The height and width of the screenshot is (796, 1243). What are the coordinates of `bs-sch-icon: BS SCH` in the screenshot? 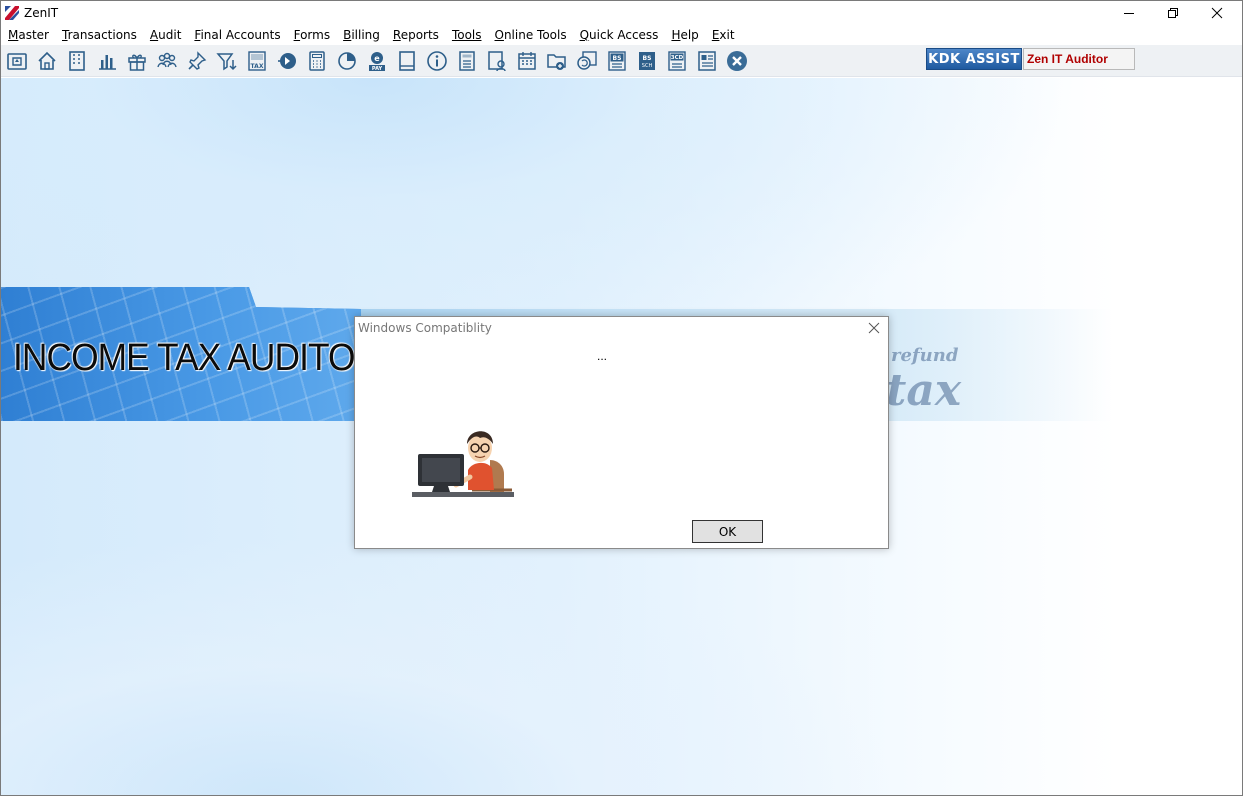 It's located at (647, 61).